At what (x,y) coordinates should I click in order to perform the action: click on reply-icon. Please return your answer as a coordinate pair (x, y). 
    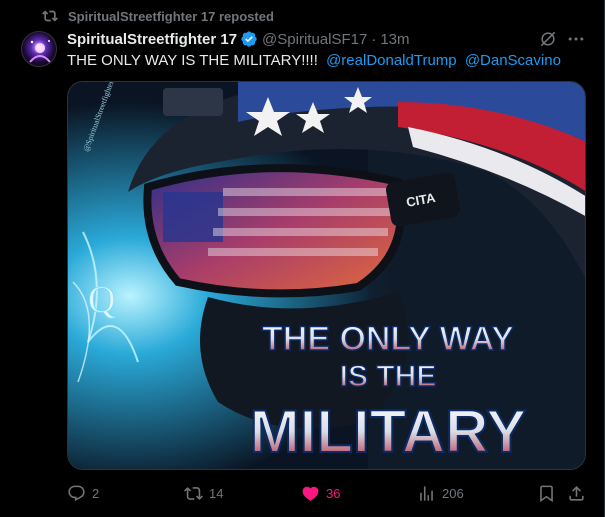
    Looking at the image, I should click on (76, 493).